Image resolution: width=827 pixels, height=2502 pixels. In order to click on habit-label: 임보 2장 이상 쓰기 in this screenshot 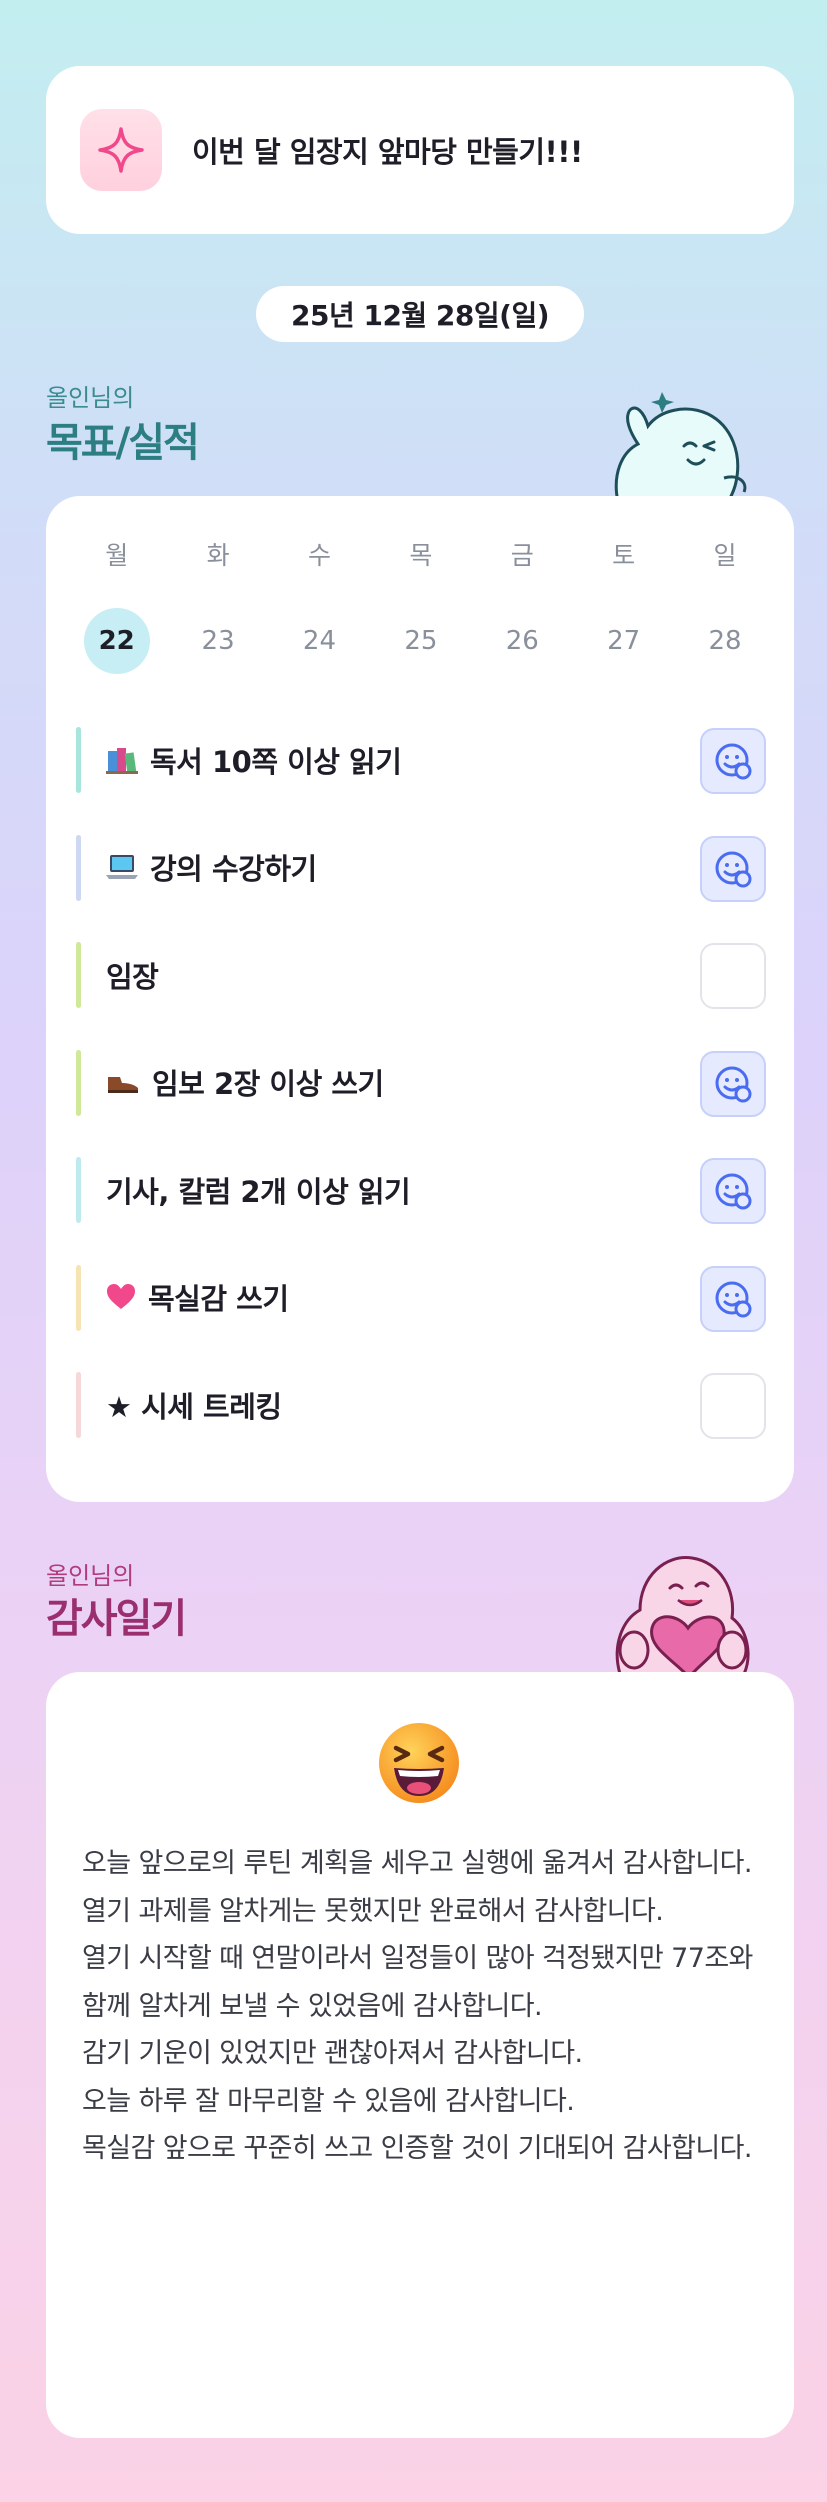, I will do `click(245, 1082)`.